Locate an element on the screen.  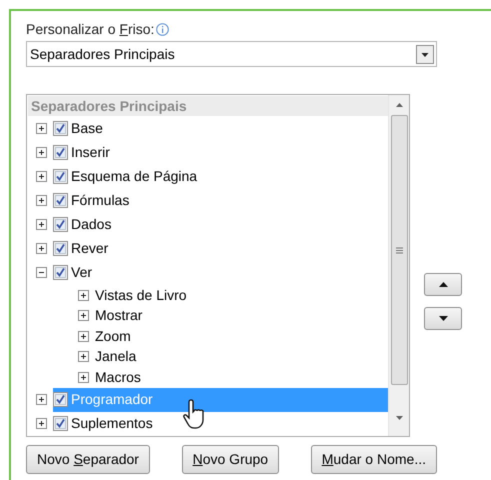
tree-item: Esquema de Página is located at coordinates (220, 176).